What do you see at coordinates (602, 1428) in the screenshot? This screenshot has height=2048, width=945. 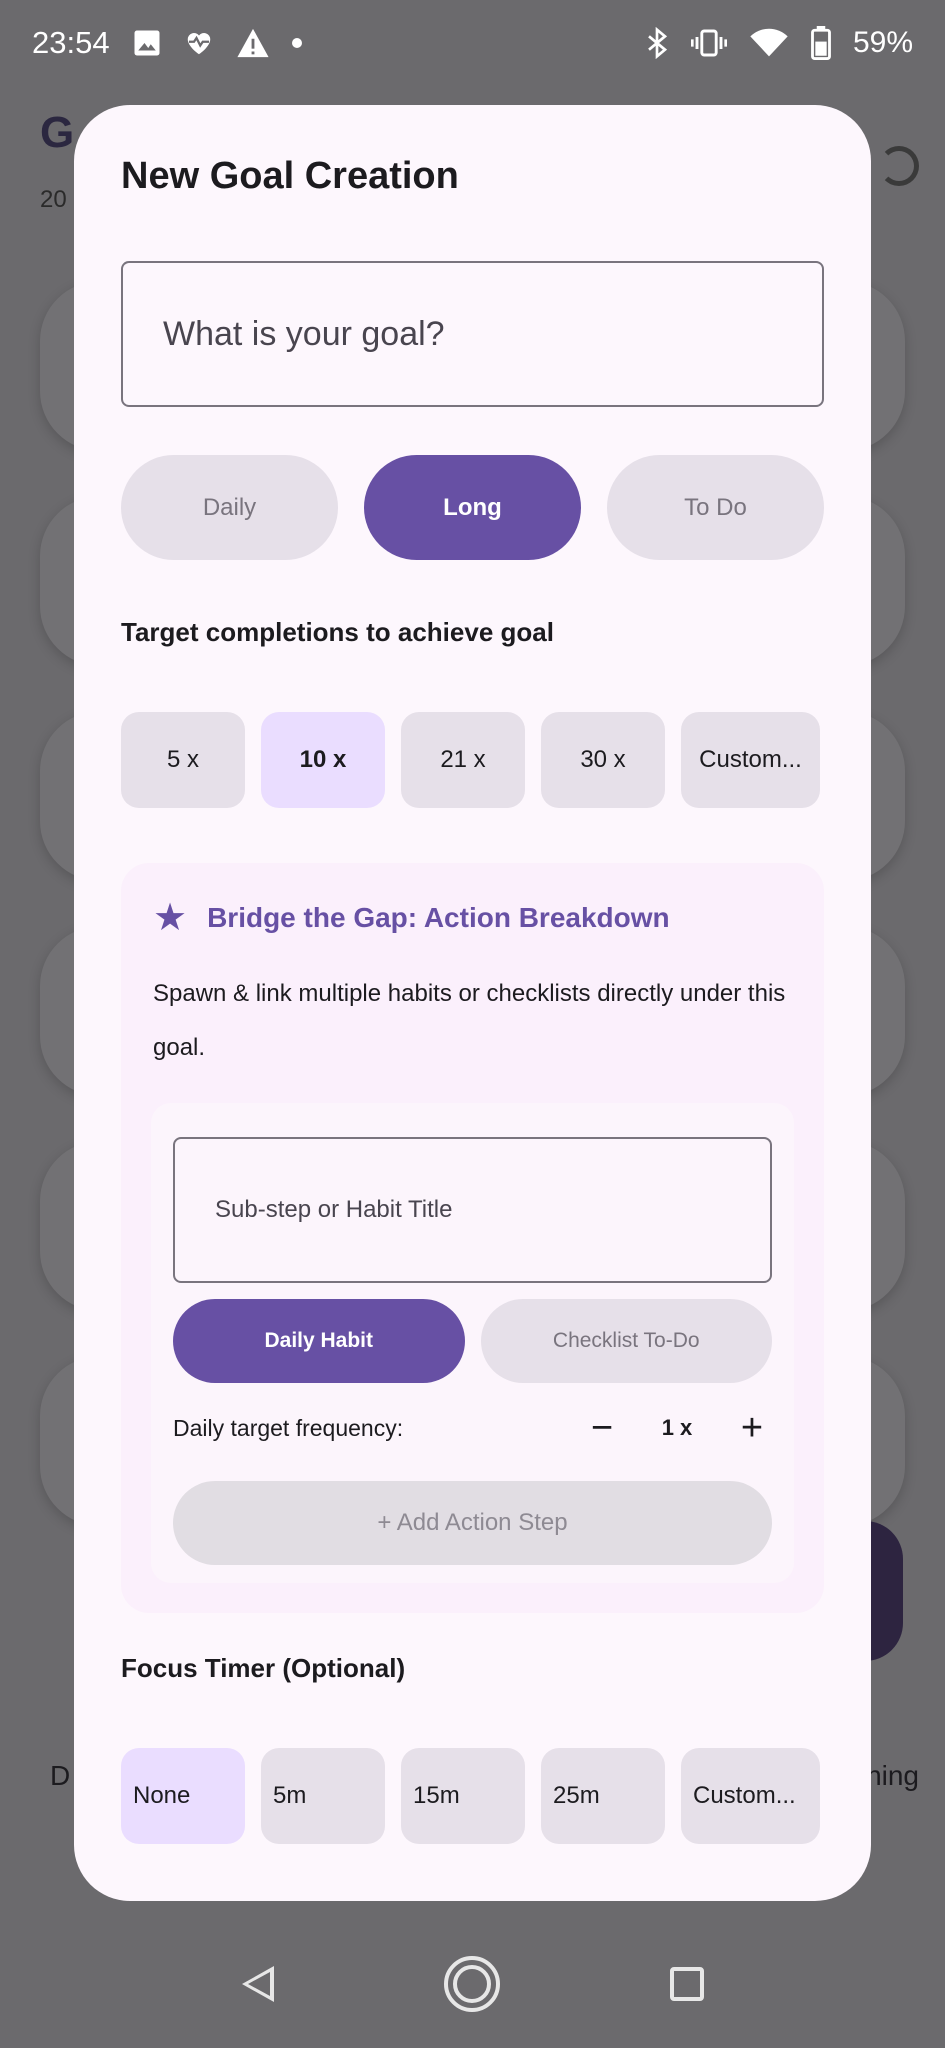 I see `minus-icon: −` at bounding box center [602, 1428].